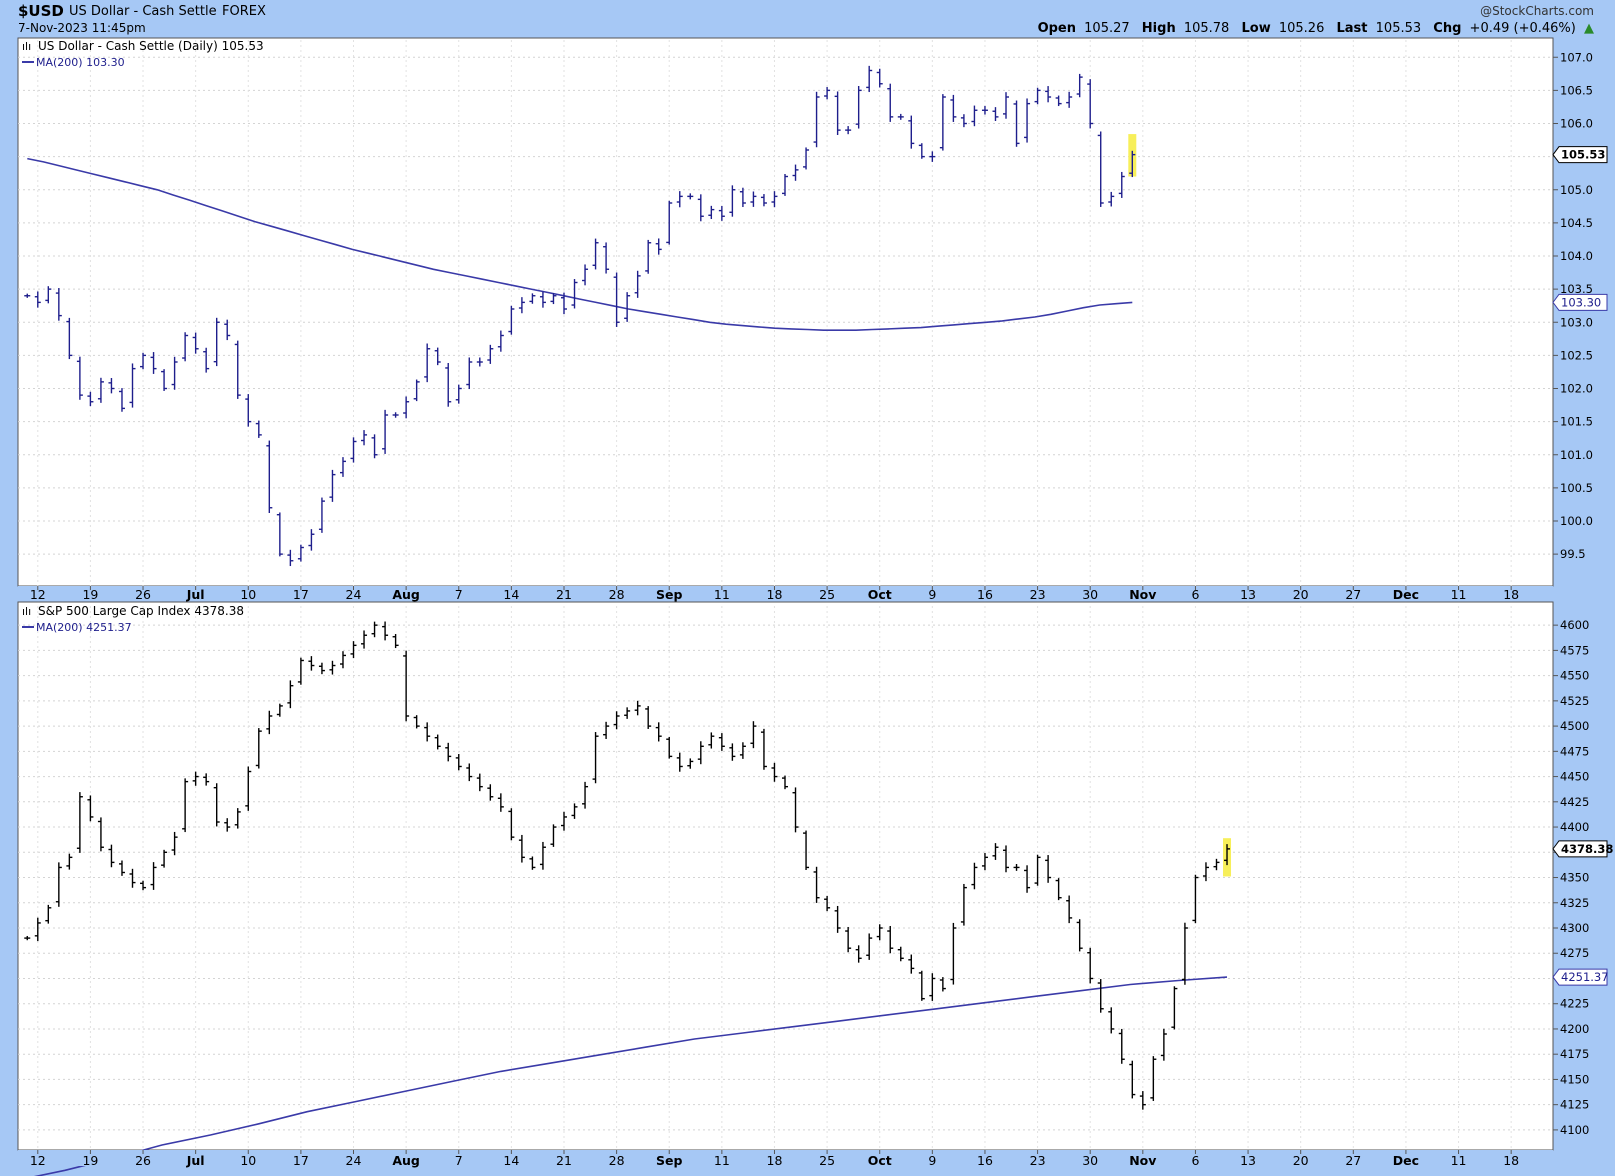 The image size is (1615, 1176). I want to click on usd-ytick-label: 103.0, so click(1576, 322).